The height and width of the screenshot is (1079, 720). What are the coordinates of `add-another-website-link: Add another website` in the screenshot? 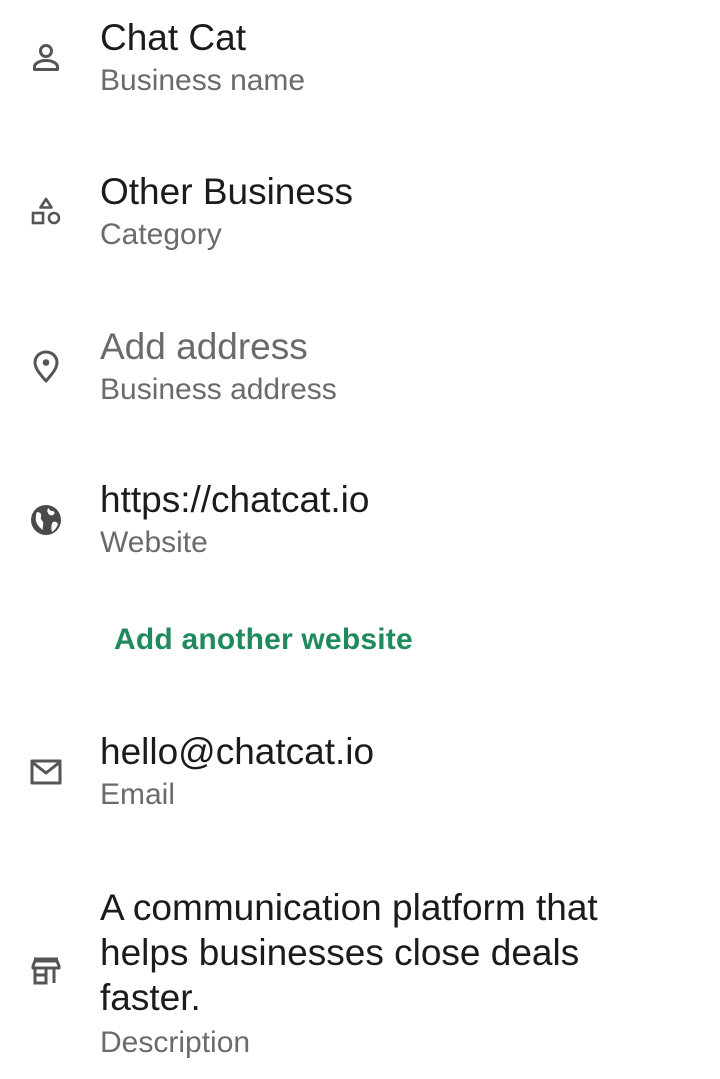 It's located at (263, 640).